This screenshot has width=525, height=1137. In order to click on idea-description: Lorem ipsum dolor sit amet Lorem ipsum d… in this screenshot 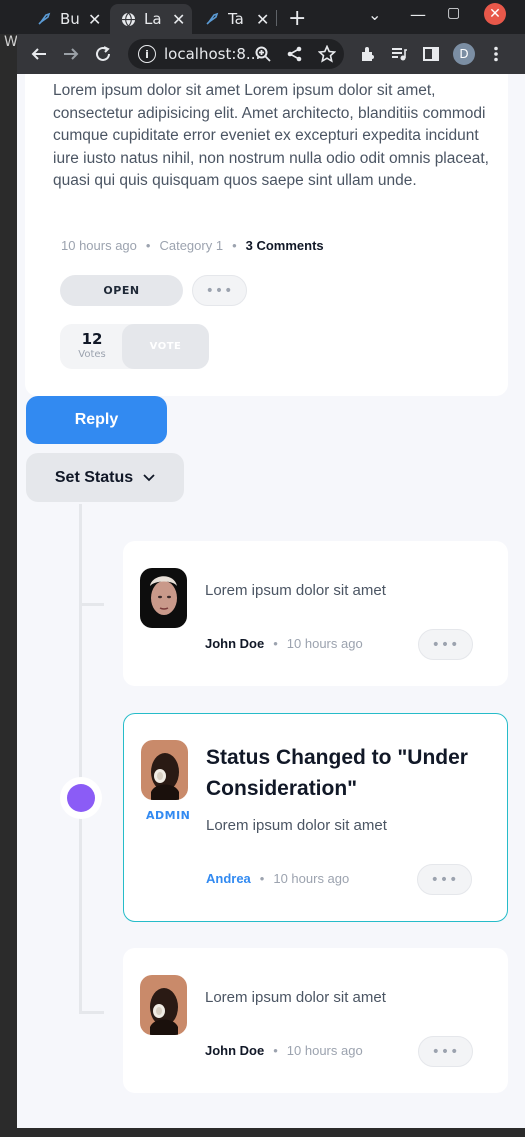, I will do `click(271, 135)`.